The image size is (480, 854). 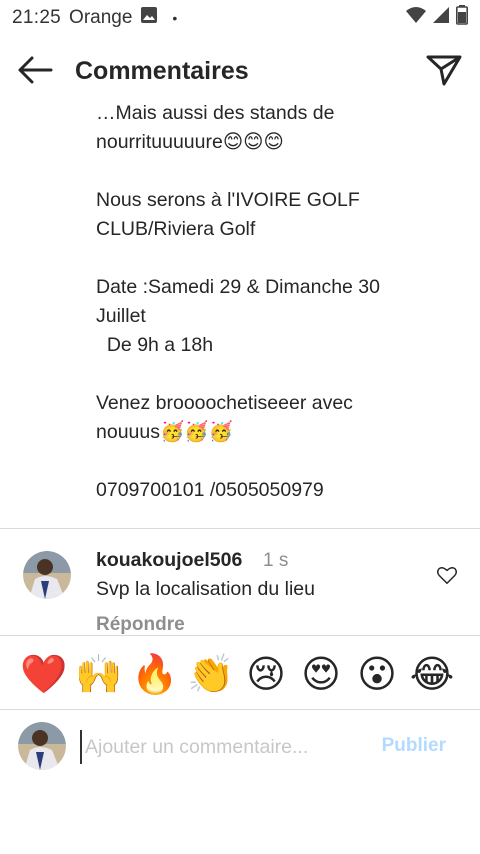 What do you see at coordinates (140, 624) in the screenshot?
I see `reply-button: Répondre` at bounding box center [140, 624].